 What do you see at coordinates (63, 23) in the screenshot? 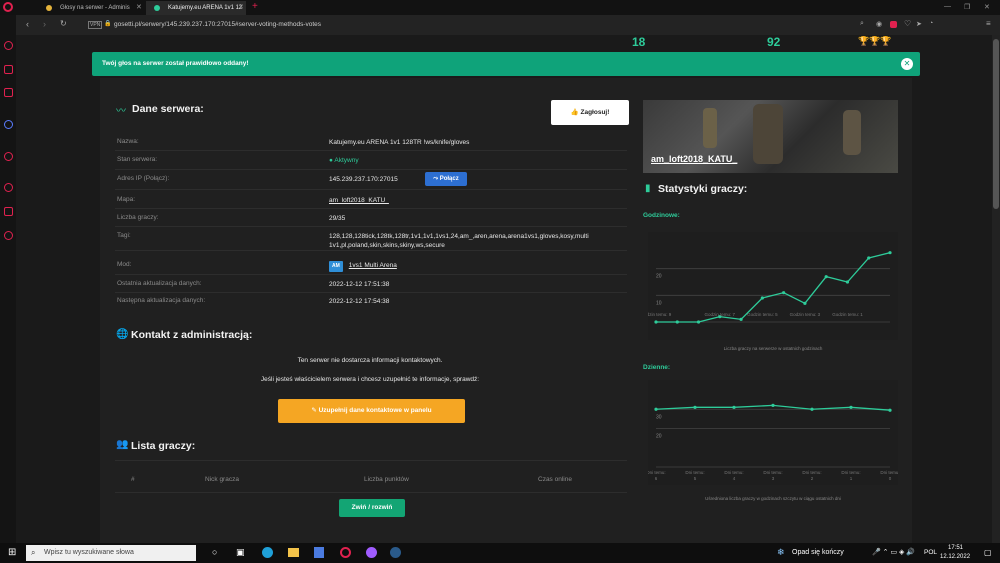
I see `reload-icon: ↻` at bounding box center [63, 23].